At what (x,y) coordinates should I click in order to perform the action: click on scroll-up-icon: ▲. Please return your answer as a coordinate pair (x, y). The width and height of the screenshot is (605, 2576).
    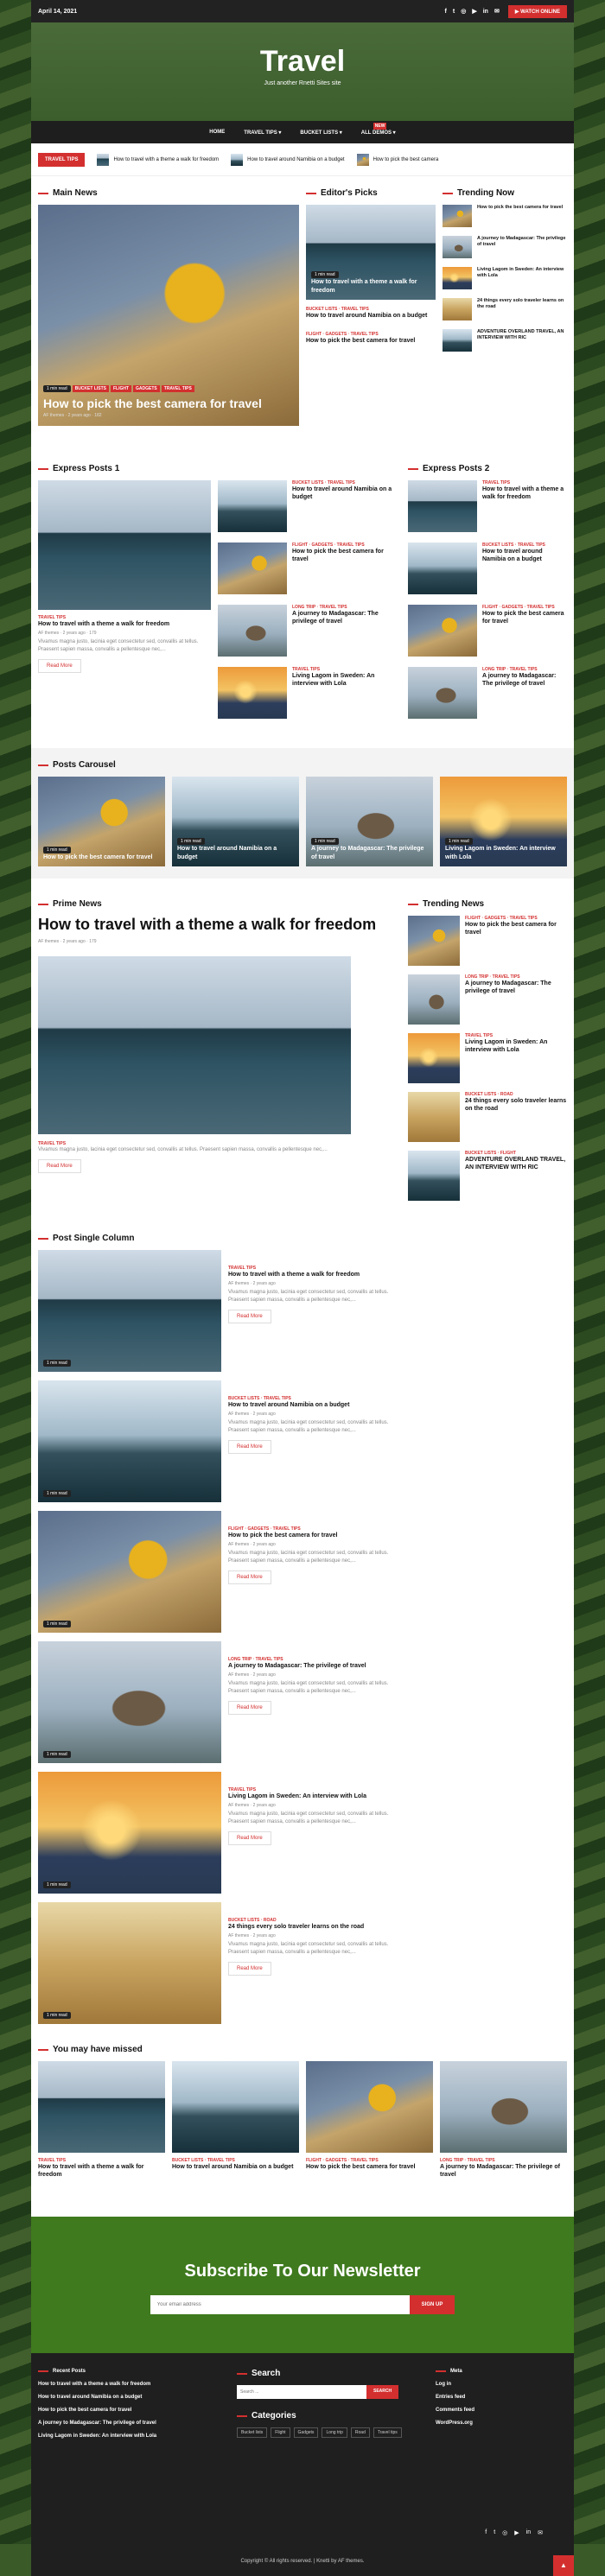
    Looking at the image, I should click on (563, 2565).